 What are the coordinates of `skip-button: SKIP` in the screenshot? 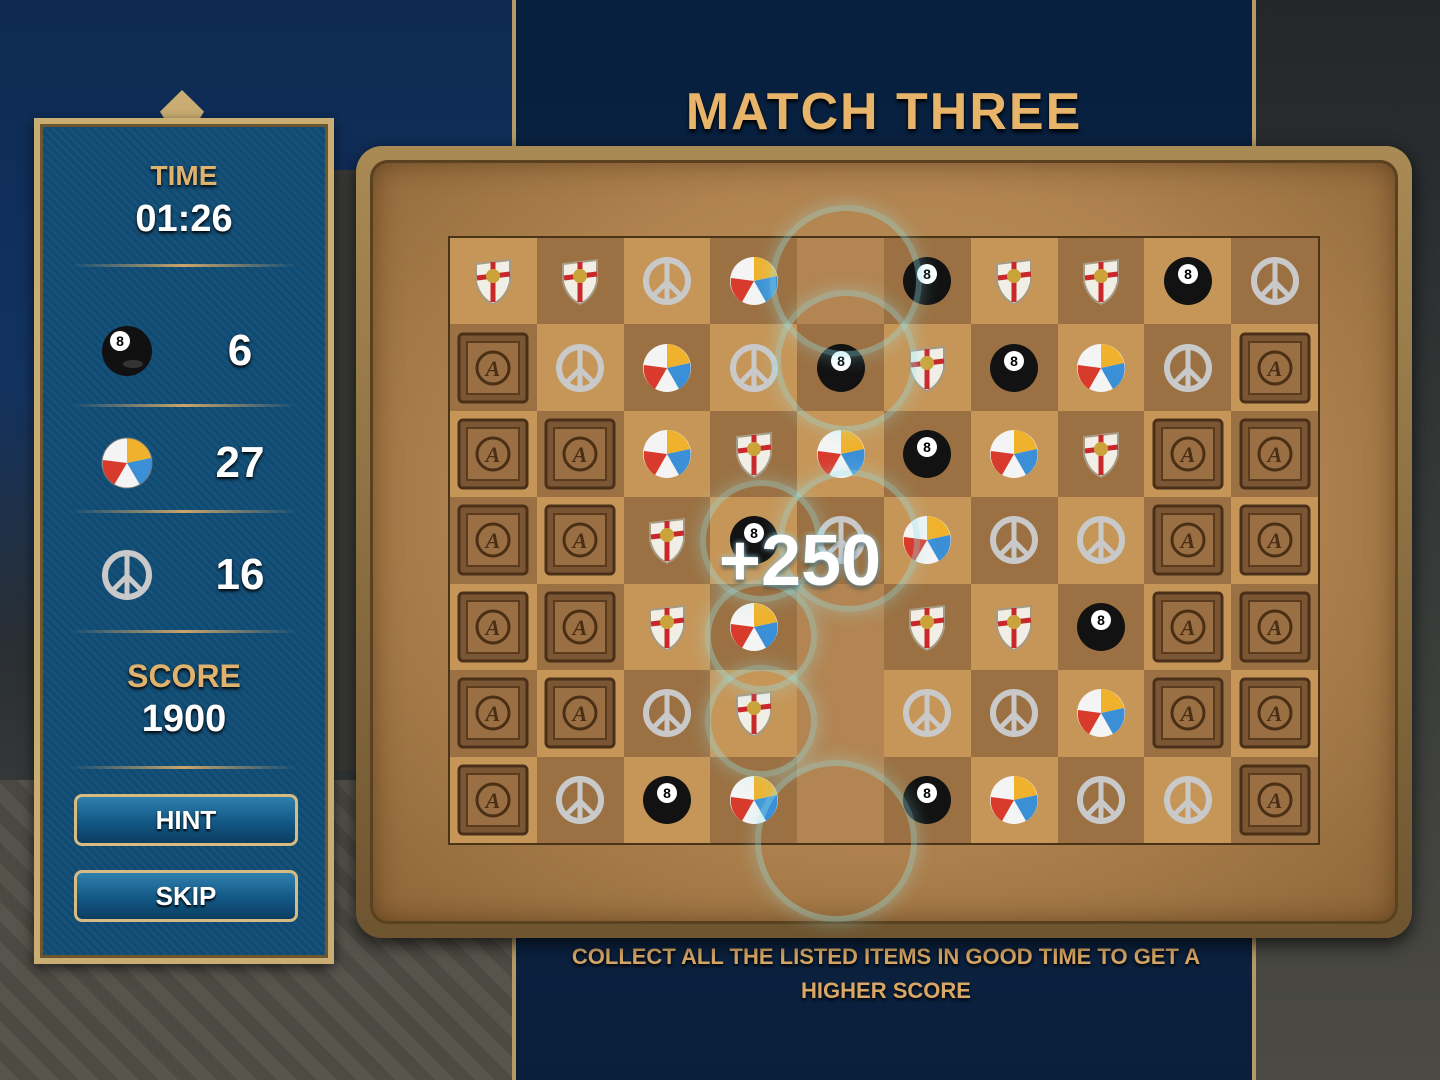 It's located at (186, 896).